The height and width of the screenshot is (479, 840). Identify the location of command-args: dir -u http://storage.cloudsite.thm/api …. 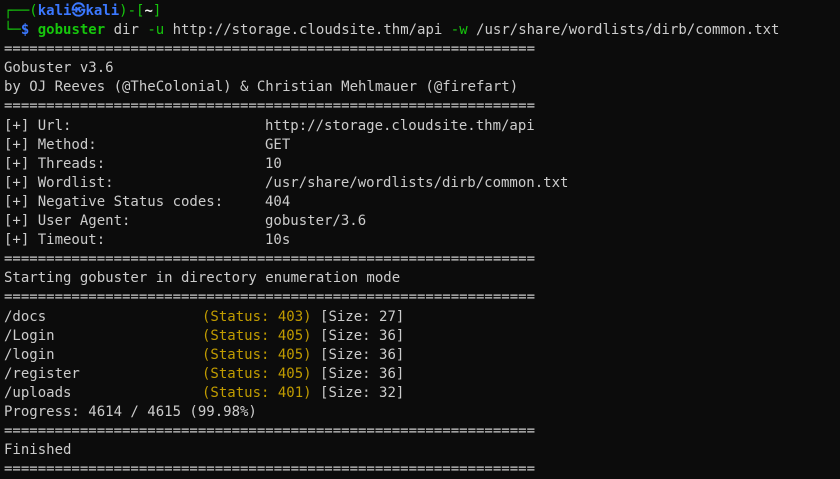
(442, 30).